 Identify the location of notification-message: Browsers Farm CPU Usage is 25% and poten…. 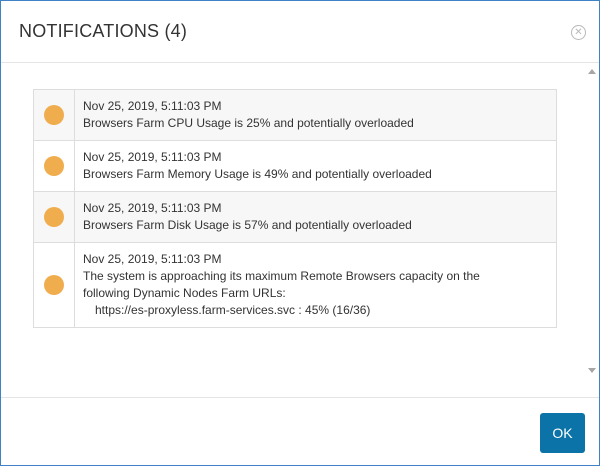
(248, 123).